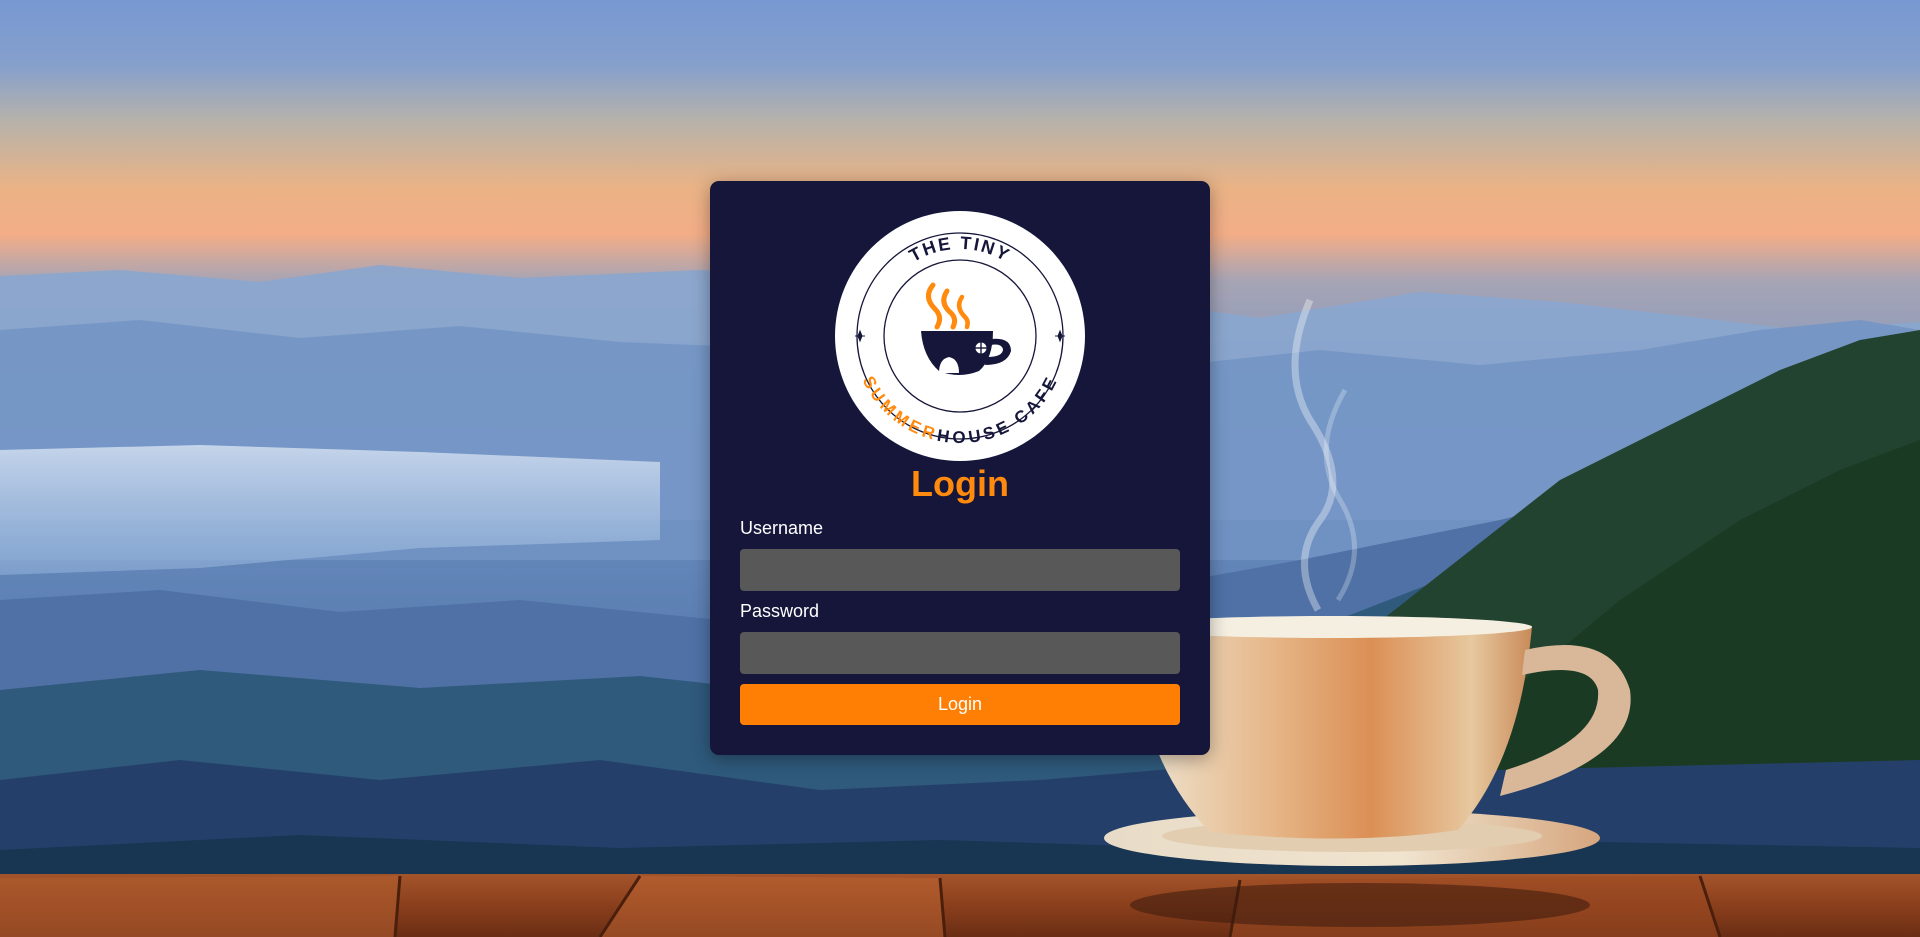  Describe the element at coordinates (960, 570) in the screenshot. I see `username-input` at that location.